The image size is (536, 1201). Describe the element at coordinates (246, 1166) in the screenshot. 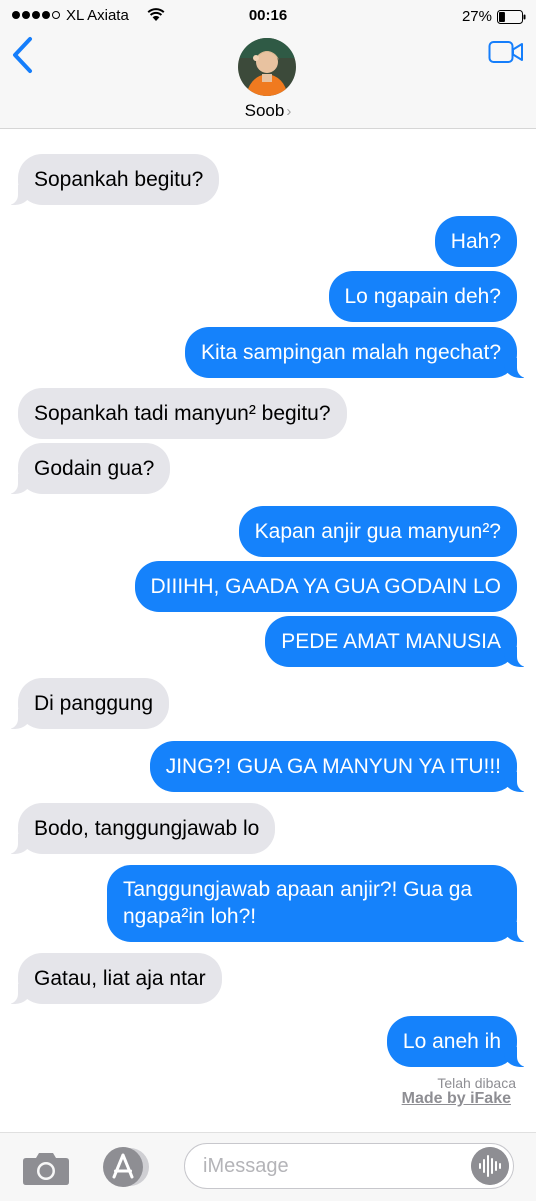

I see `message-input-placeholder: iMessage` at that location.